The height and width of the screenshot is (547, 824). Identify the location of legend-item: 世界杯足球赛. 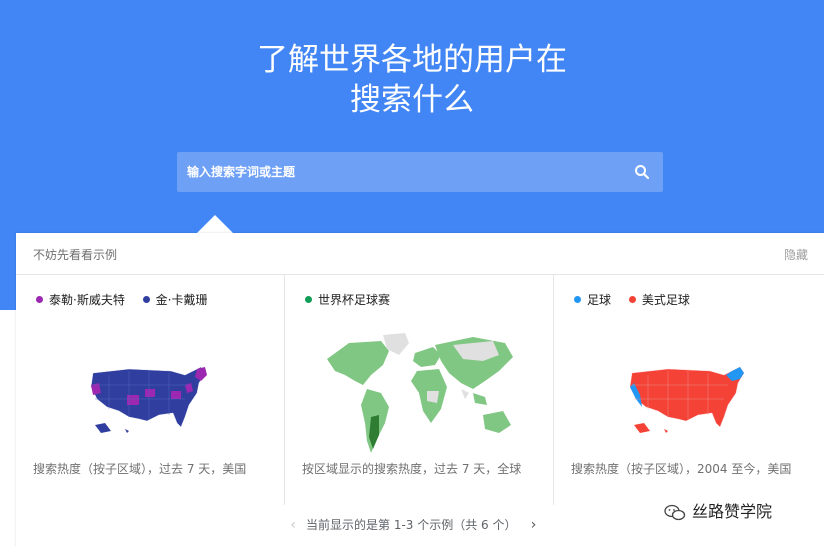
(347, 299).